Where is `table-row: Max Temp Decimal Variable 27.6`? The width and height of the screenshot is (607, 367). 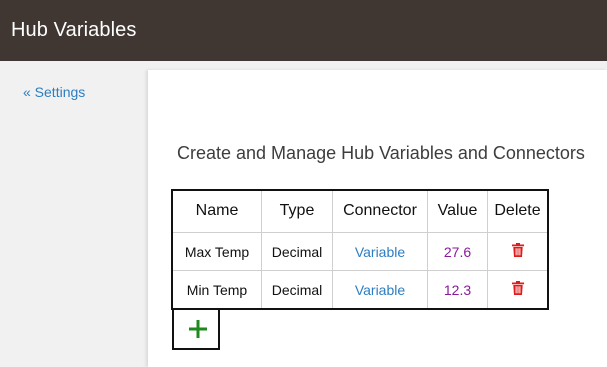
table-row: Max Temp Decimal Variable 27.6 is located at coordinates (360, 251).